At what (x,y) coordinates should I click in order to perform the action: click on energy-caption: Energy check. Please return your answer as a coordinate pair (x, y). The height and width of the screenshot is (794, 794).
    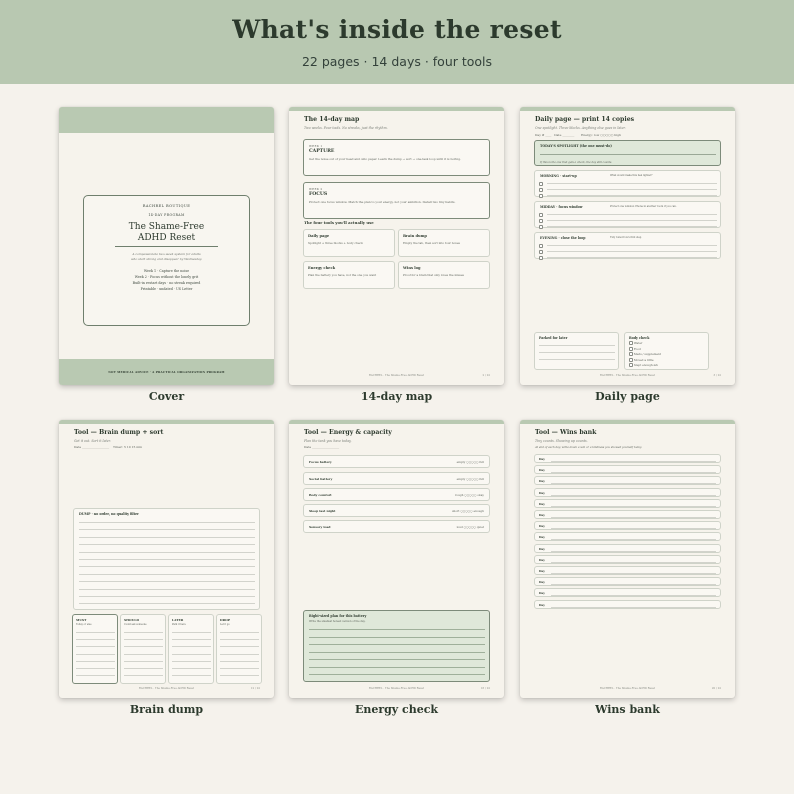
    Looking at the image, I should click on (396, 709).